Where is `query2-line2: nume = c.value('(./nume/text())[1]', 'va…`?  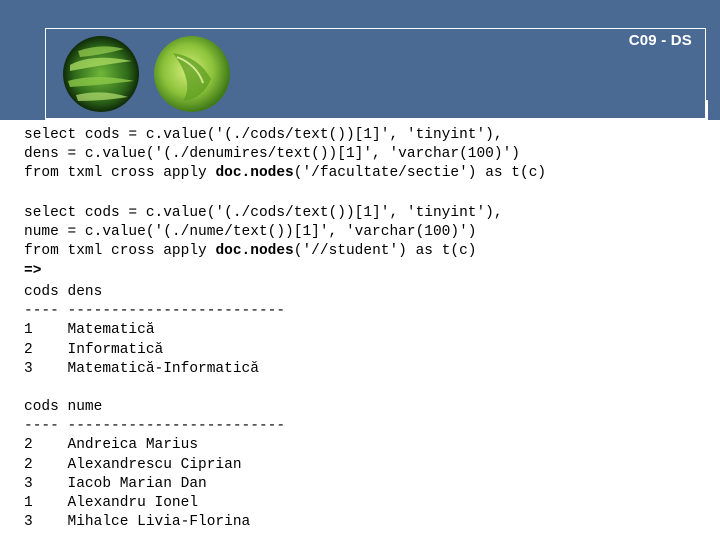 query2-line2: nume = c.value('(./nume/text())[1]', 'va… is located at coordinates (250, 232).